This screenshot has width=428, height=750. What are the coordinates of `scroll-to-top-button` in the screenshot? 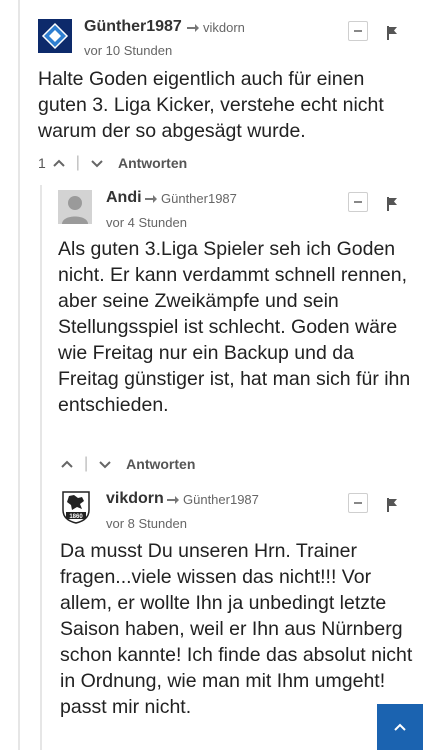 It's located at (400, 727).